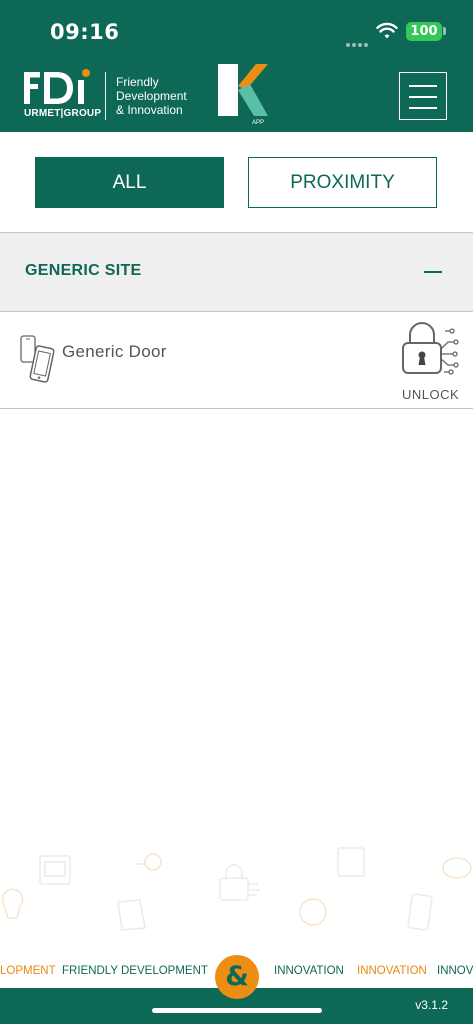  What do you see at coordinates (237, 1010) in the screenshot?
I see `home-indicator` at bounding box center [237, 1010].